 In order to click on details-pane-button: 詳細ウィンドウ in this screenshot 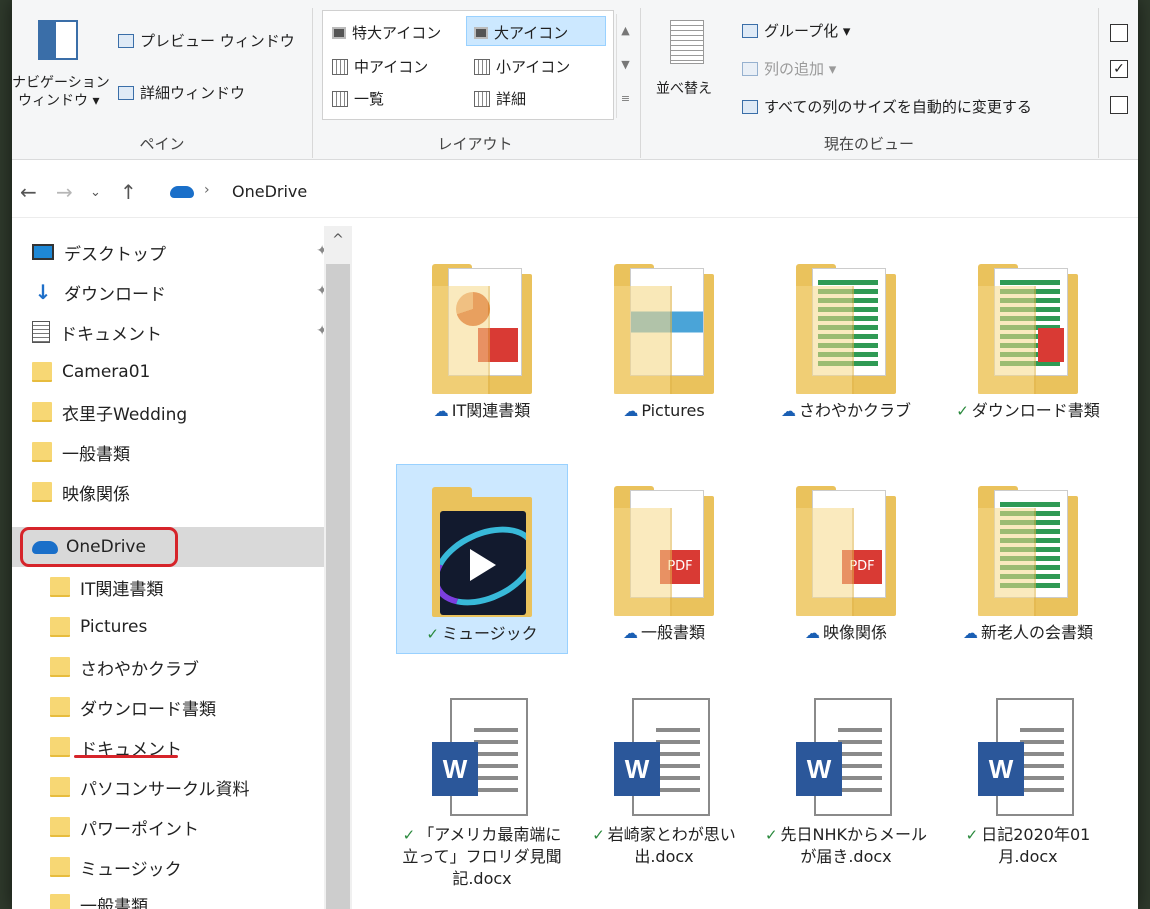, I will do `click(181, 92)`.